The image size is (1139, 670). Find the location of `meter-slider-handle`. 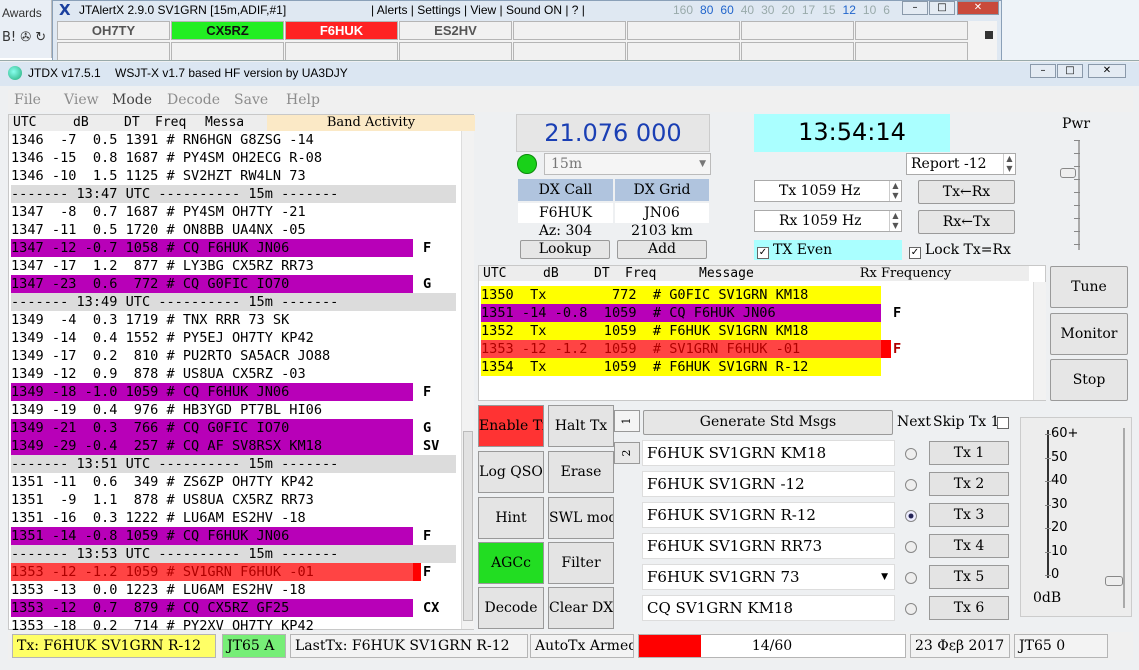

meter-slider-handle is located at coordinates (1114, 581).